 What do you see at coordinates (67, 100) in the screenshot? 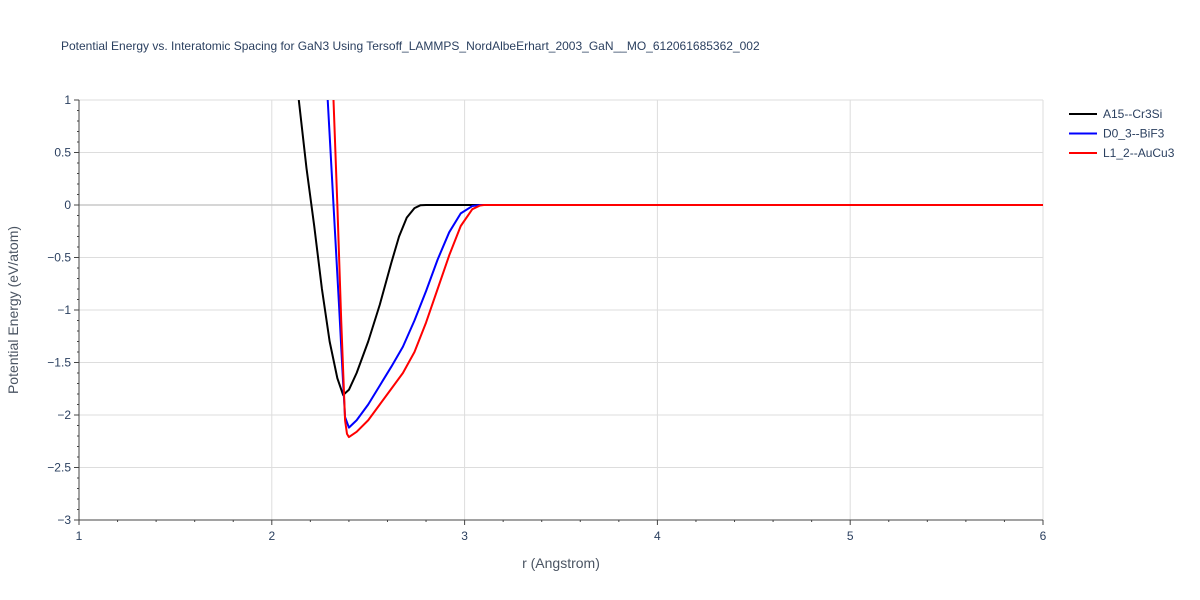
I see `y-tick-label: 1` at bounding box center [67, 100].